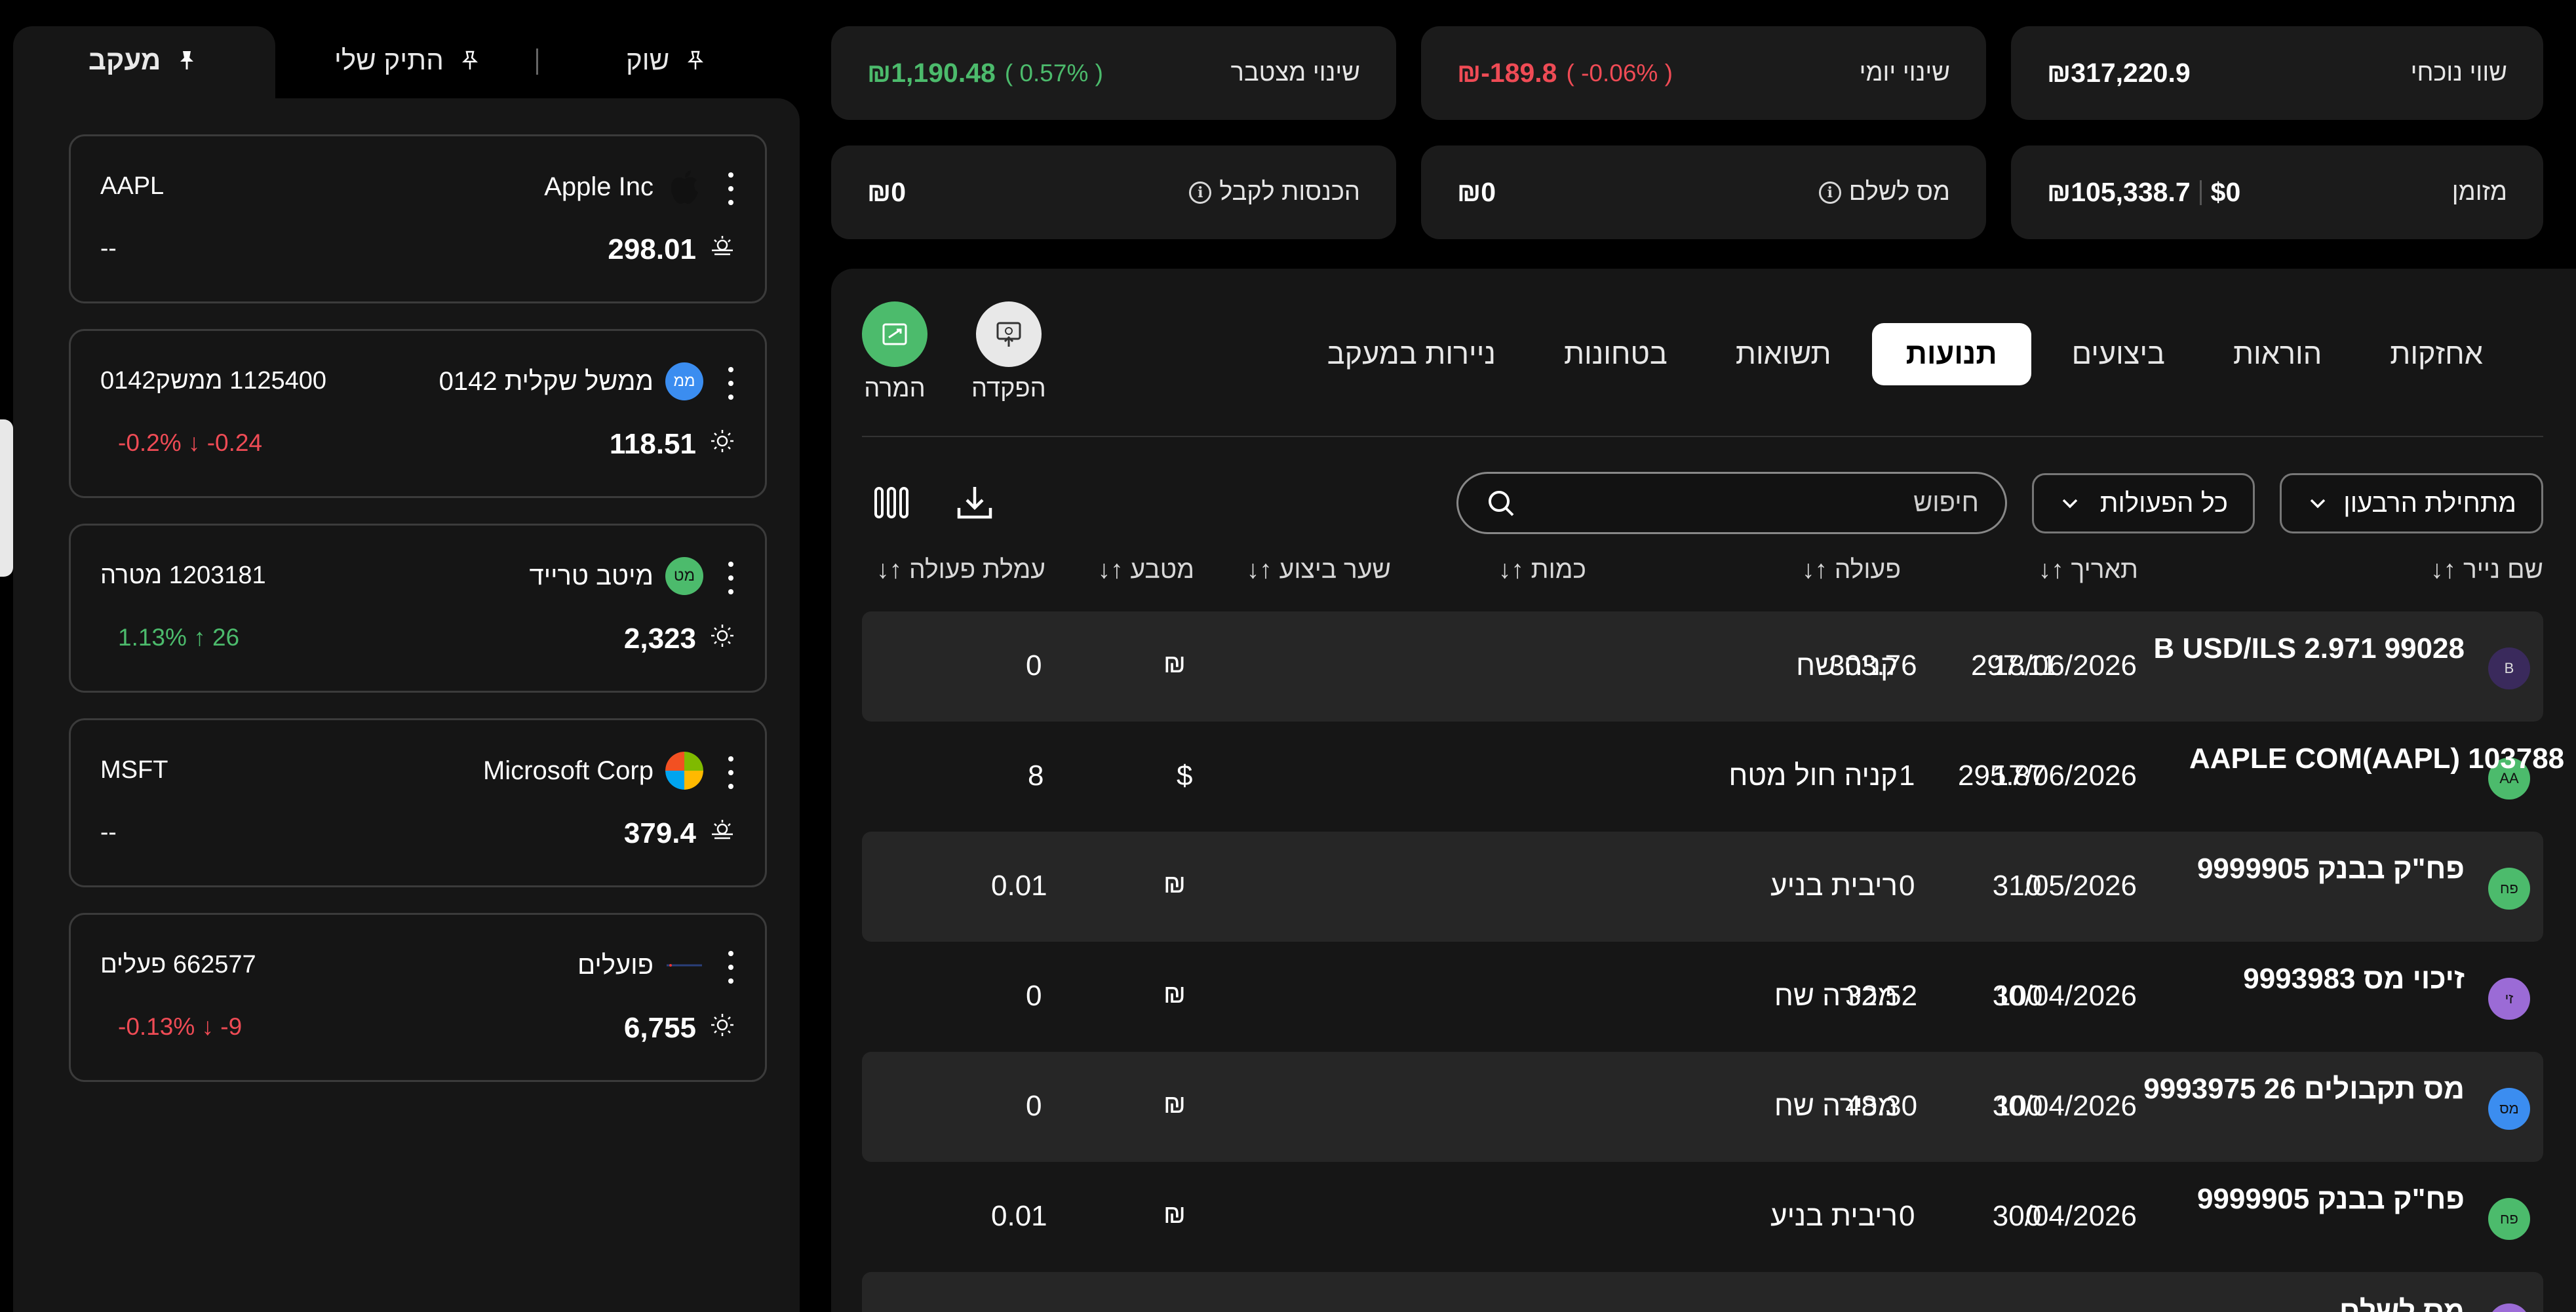 The image size is (2576, 1312). What do you see at coordinates (2143, 503) in the screenshot?
I see `action-type-select: כל הפעולות` at bounding box center [2143, 503].